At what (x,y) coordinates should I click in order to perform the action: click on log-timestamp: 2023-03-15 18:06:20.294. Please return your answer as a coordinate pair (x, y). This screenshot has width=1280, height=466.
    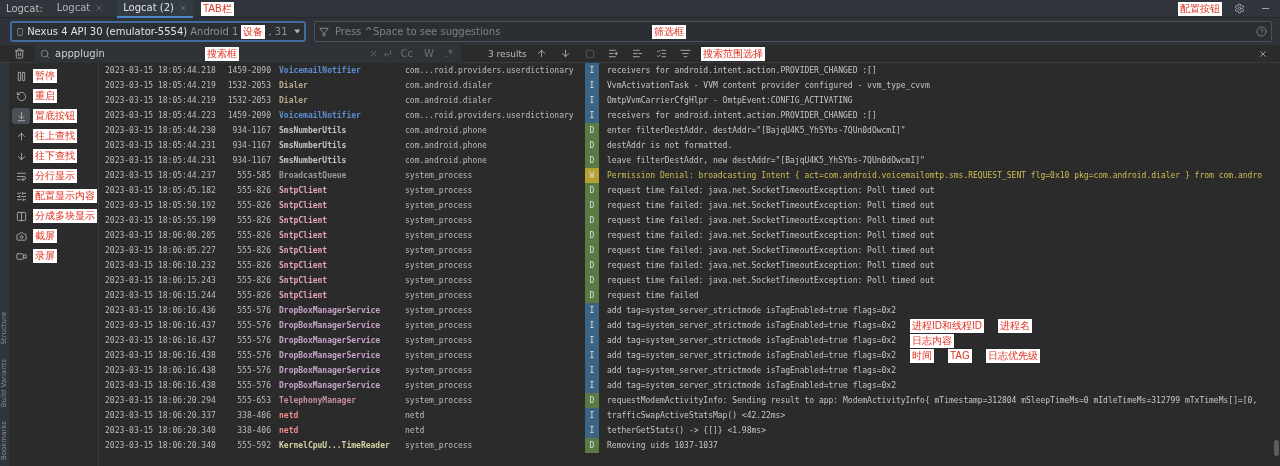
    Looking at the image, I should click on (161, 400).